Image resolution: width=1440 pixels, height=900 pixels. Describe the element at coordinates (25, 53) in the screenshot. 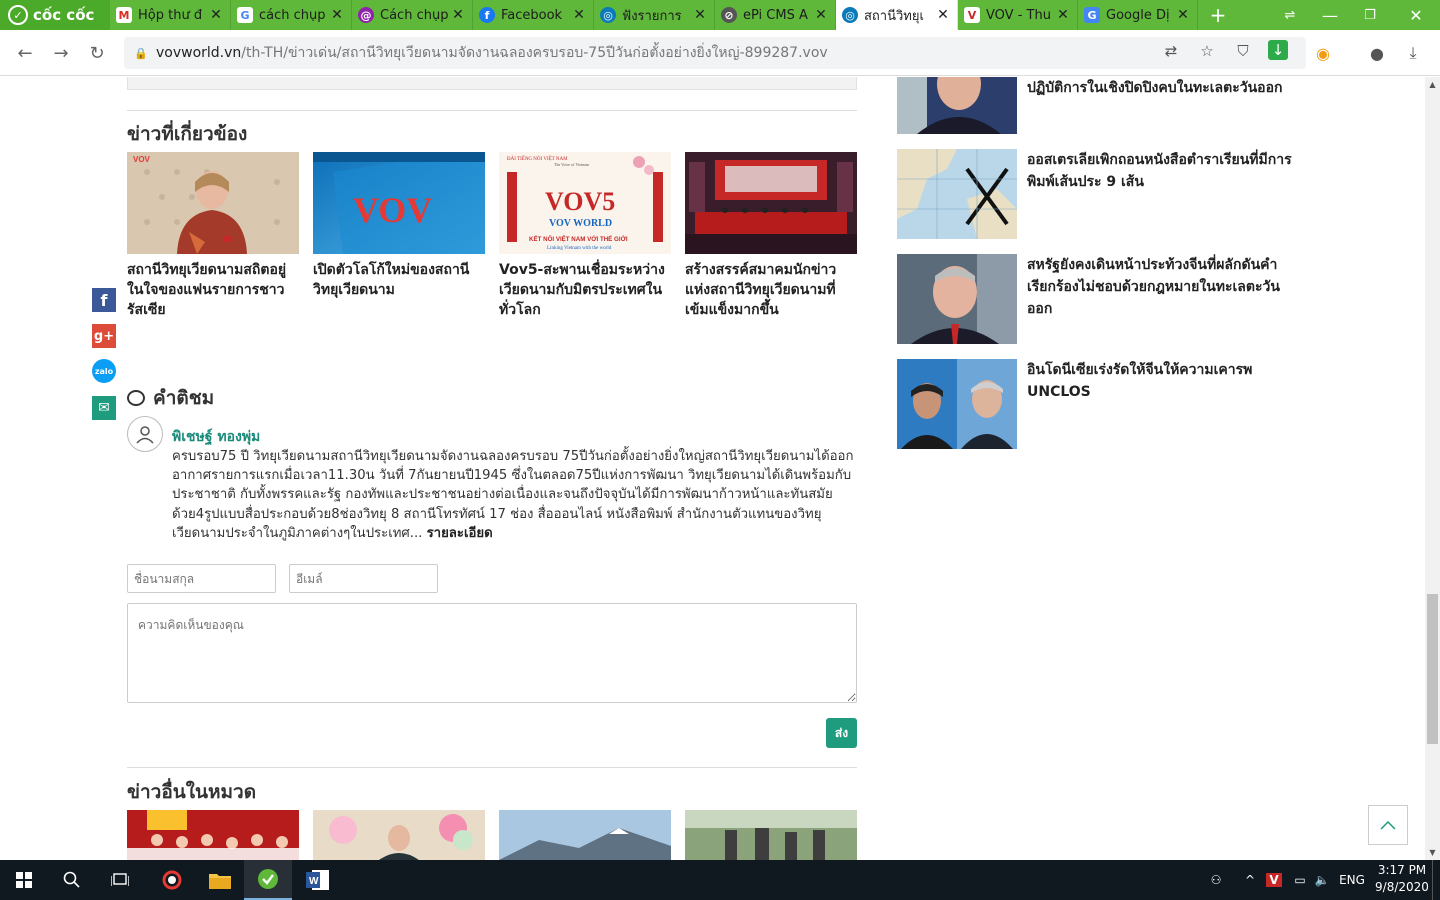

I see `back-arrow-icon: ←` at that location.